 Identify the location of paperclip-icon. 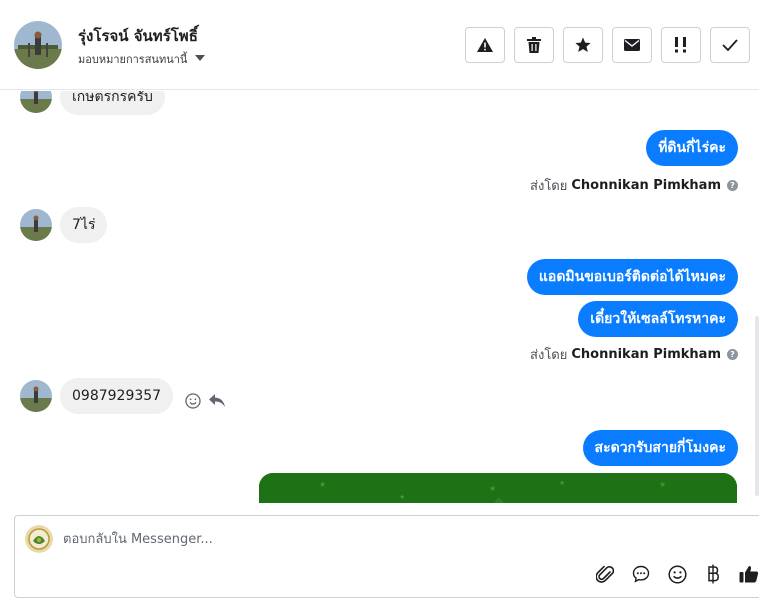
(605, 574).